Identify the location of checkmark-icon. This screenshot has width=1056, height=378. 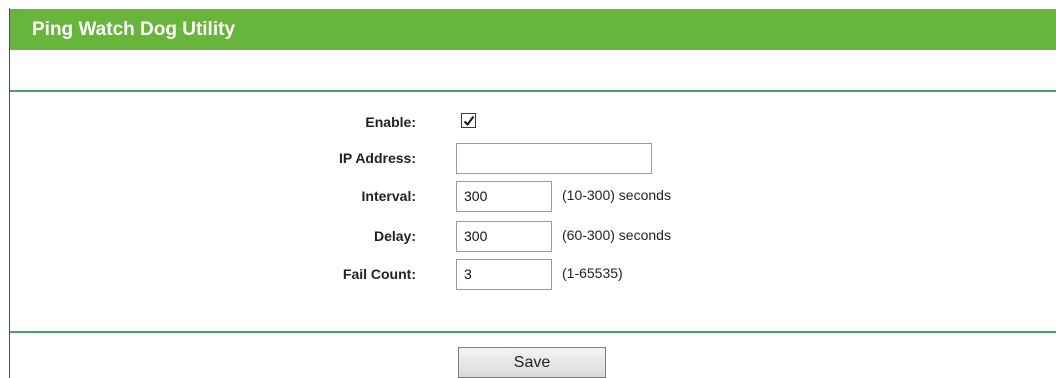
(469, 121).